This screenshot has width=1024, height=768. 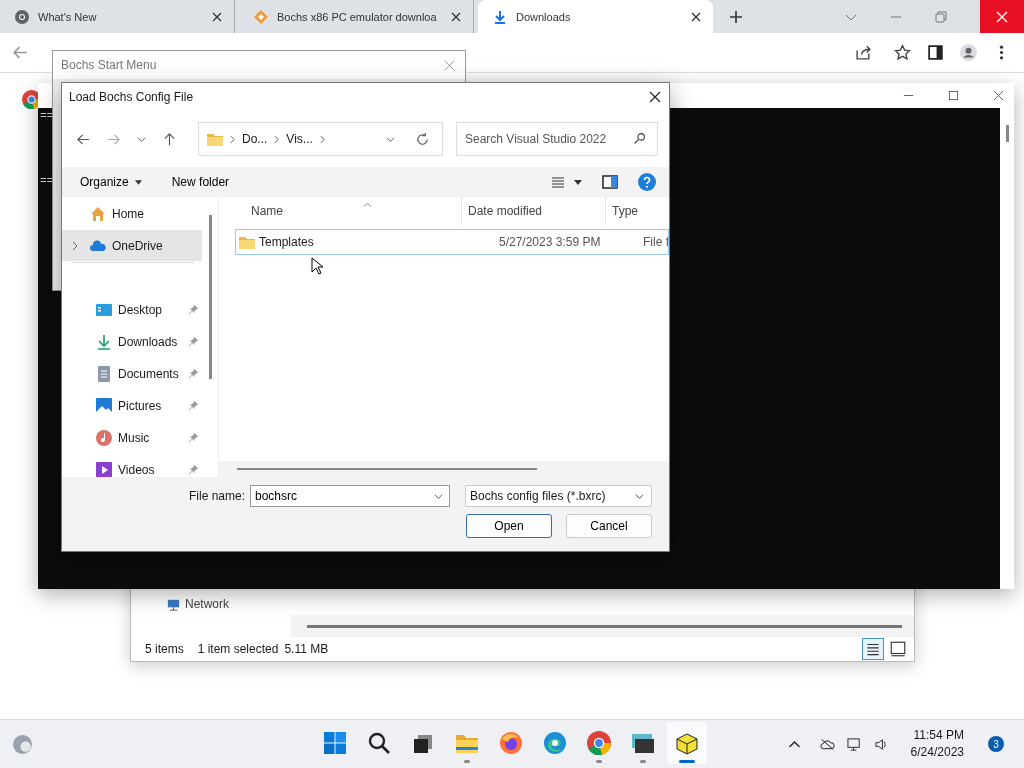 I want to click on cube-icon, so click(x=687, y=743).